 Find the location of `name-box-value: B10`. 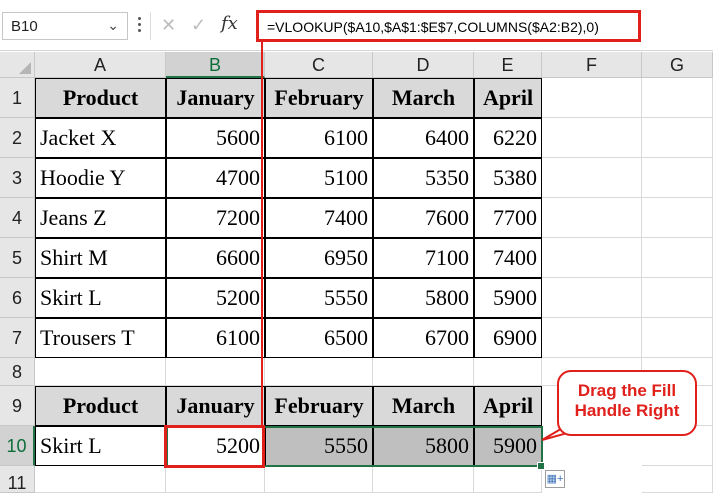

name-box-value: B10 is located at coordinates (24, 26).